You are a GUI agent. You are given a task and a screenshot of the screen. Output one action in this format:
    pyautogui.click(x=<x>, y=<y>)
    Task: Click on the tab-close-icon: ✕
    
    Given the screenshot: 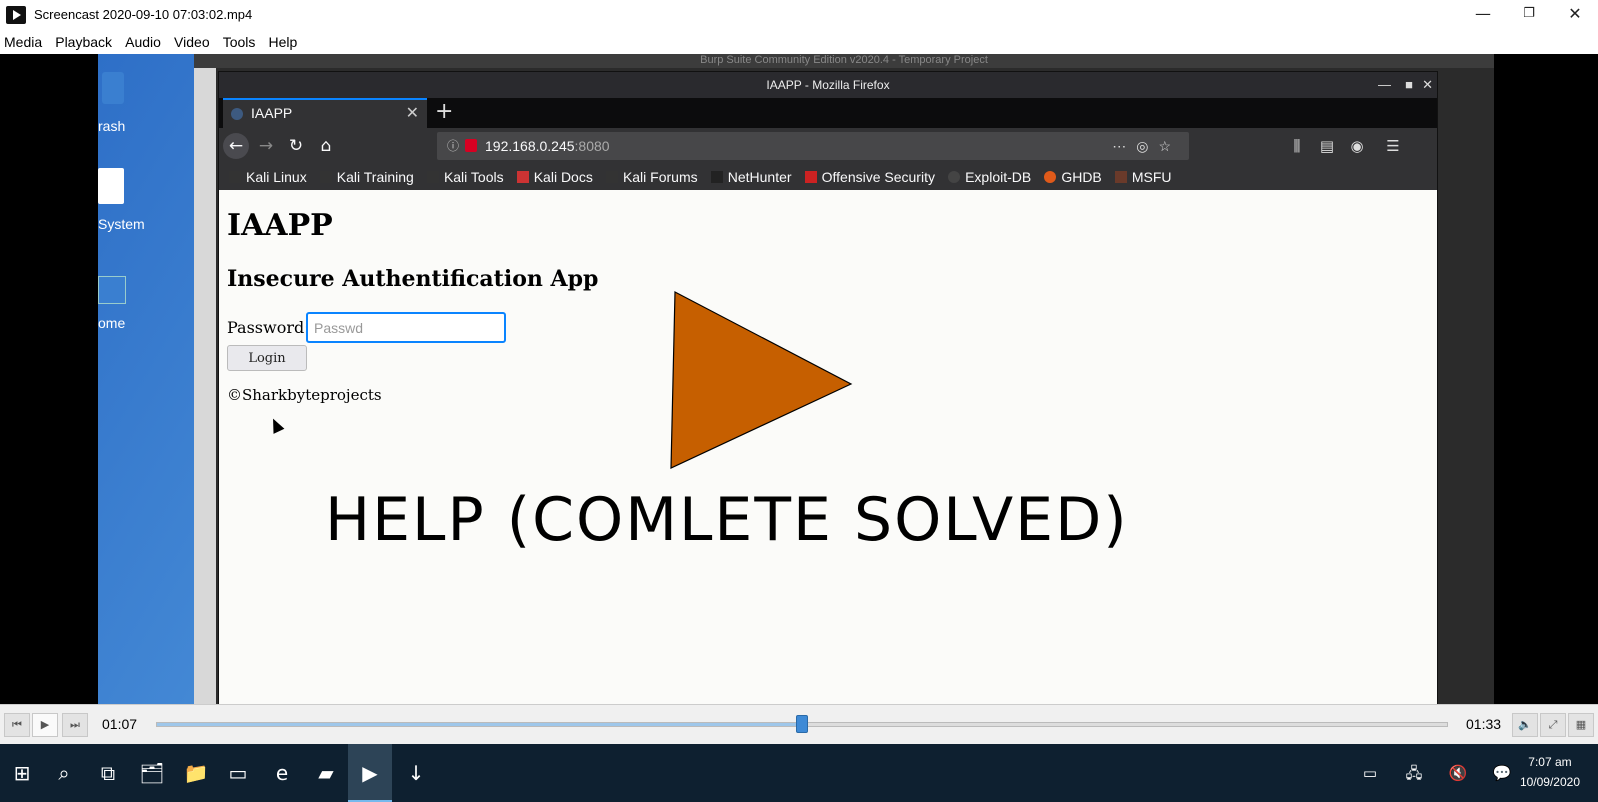 What is the action you would take?
    pyautogui.click(x=412, y=113)
    